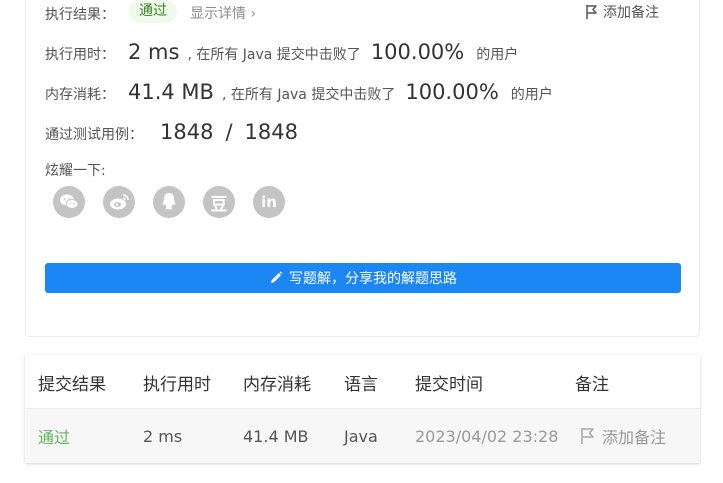  I want to click on memory-percent: 100.00%, so click(452, 92).